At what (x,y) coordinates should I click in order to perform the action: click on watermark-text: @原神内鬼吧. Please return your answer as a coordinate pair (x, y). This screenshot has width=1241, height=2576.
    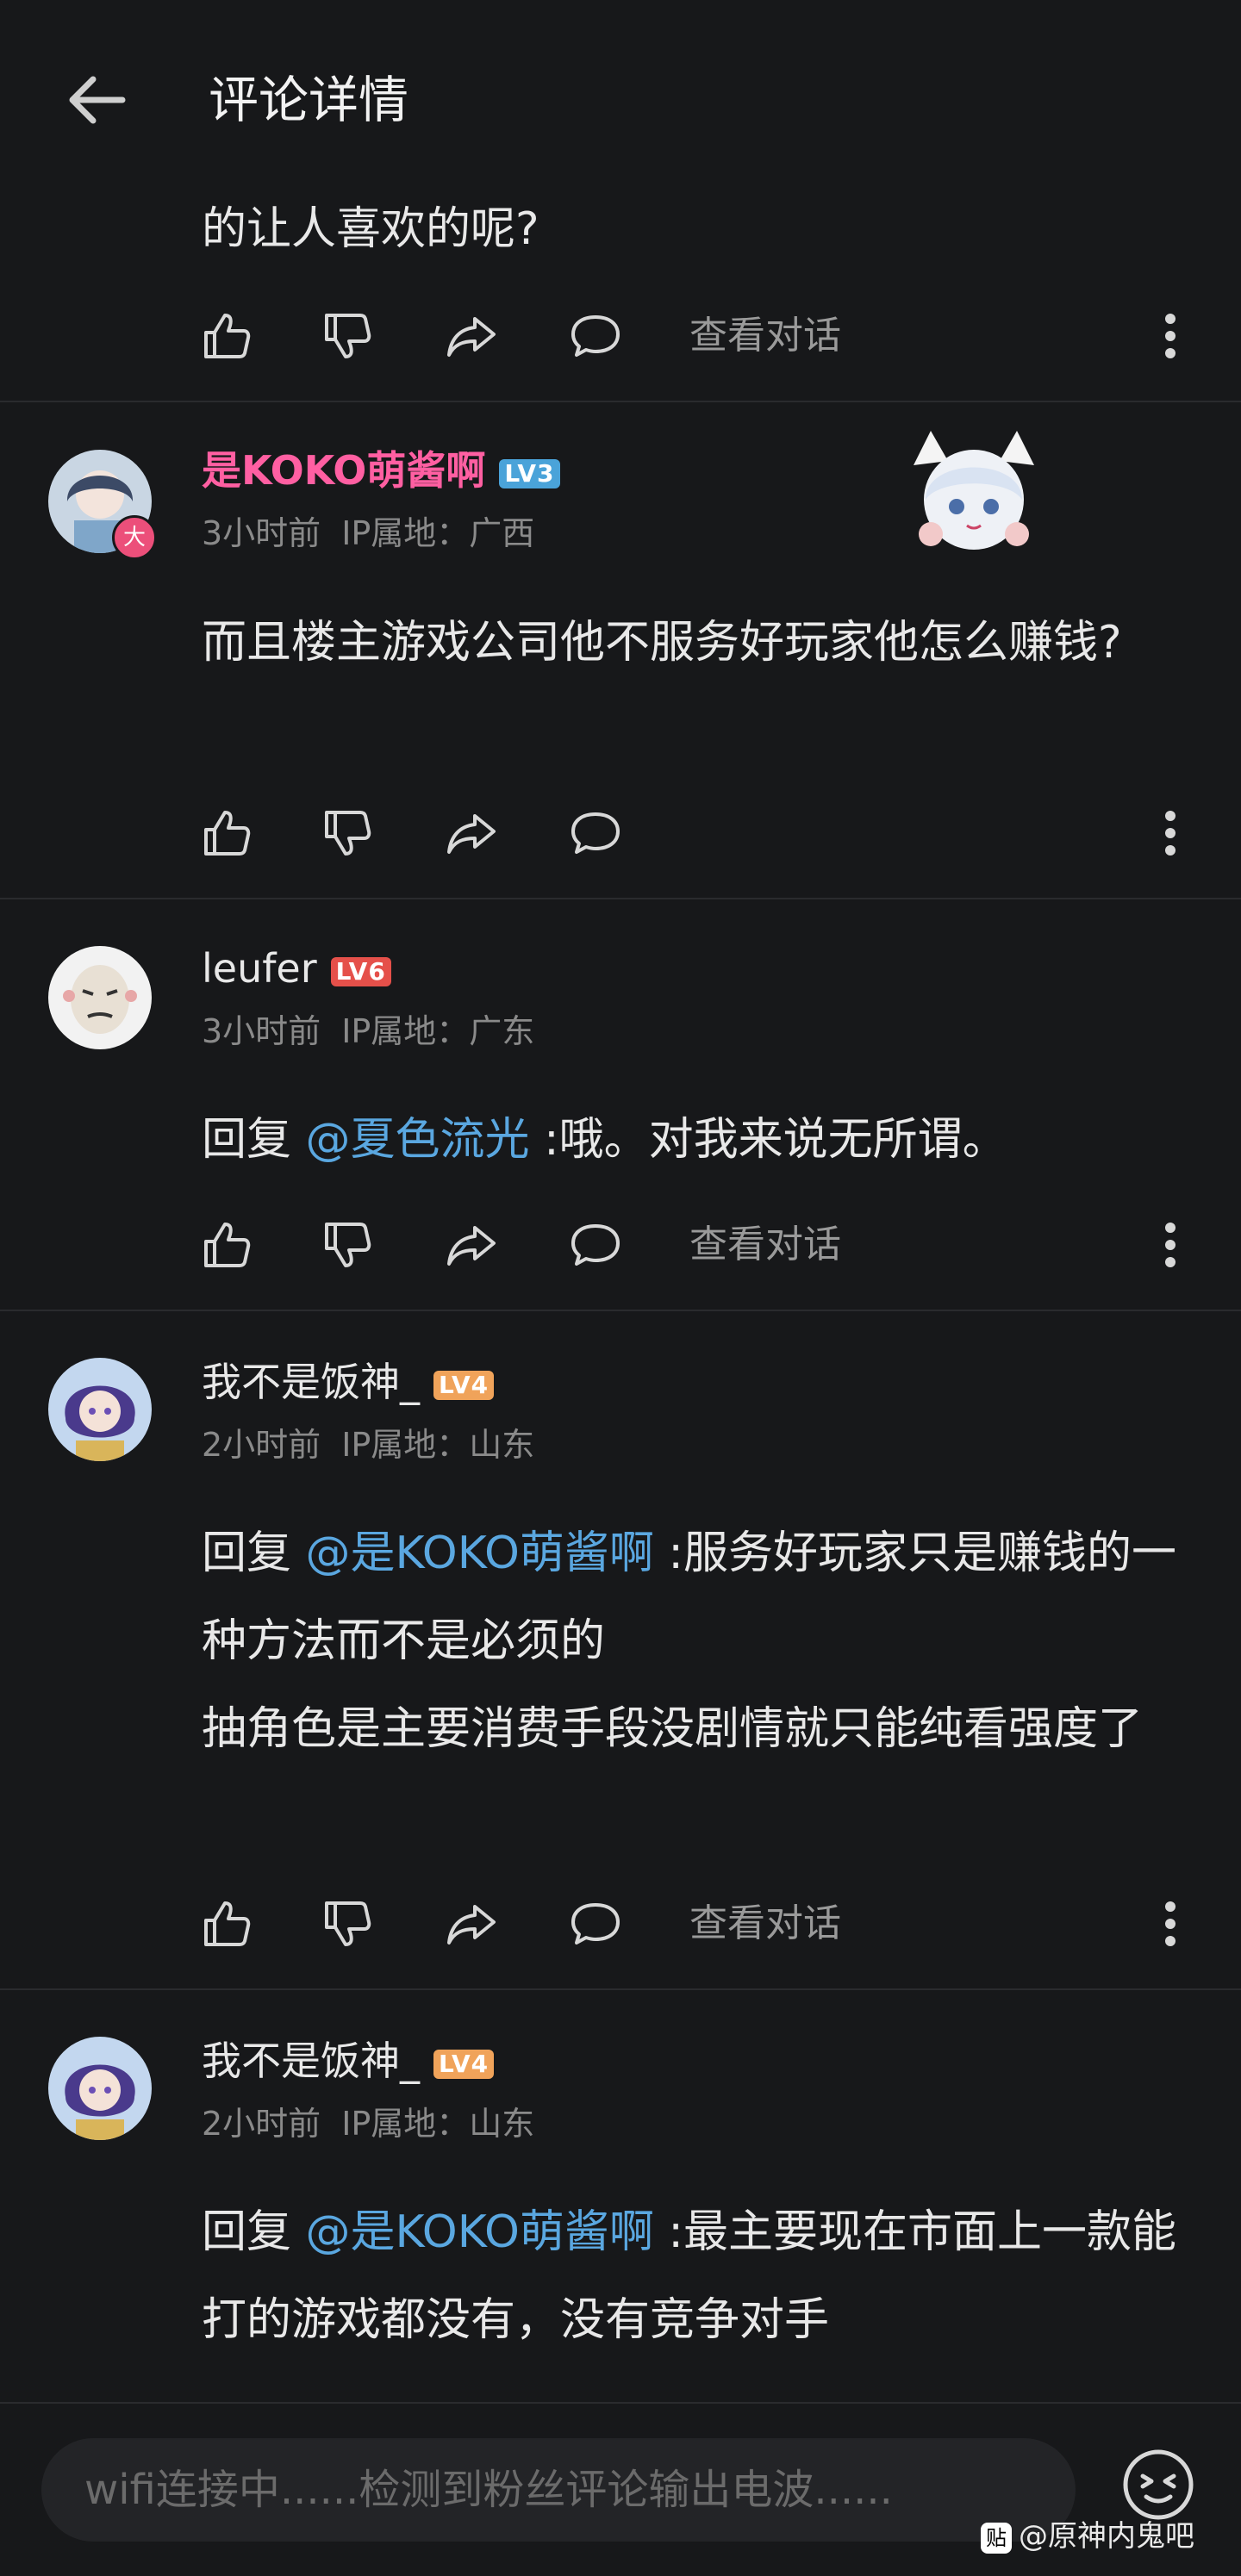
    Looking at the image, I should click on (1106, 2536).